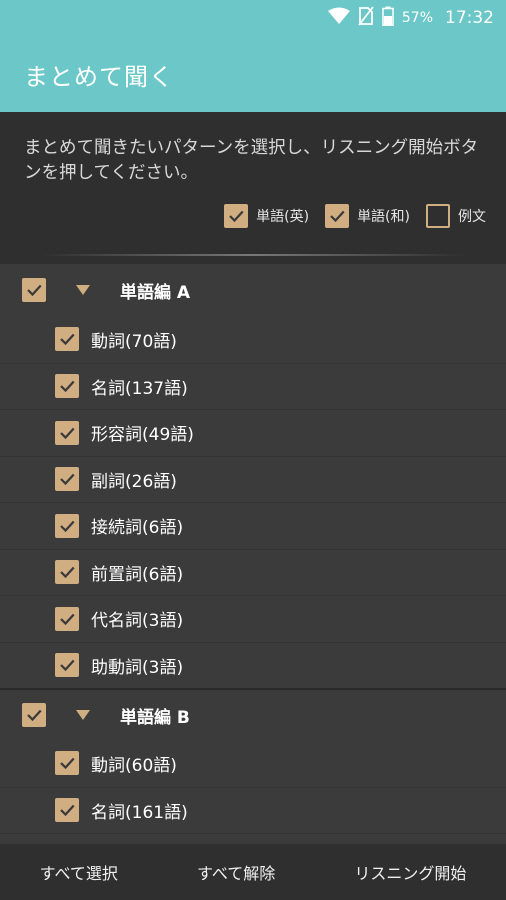 Image resolution: width=506 pixels, height=900 pixels. What do you see at coordinates (253, 714) in the screenshot?
I see `group-row-b: 単語編 B` at bounding box center [253, 714].